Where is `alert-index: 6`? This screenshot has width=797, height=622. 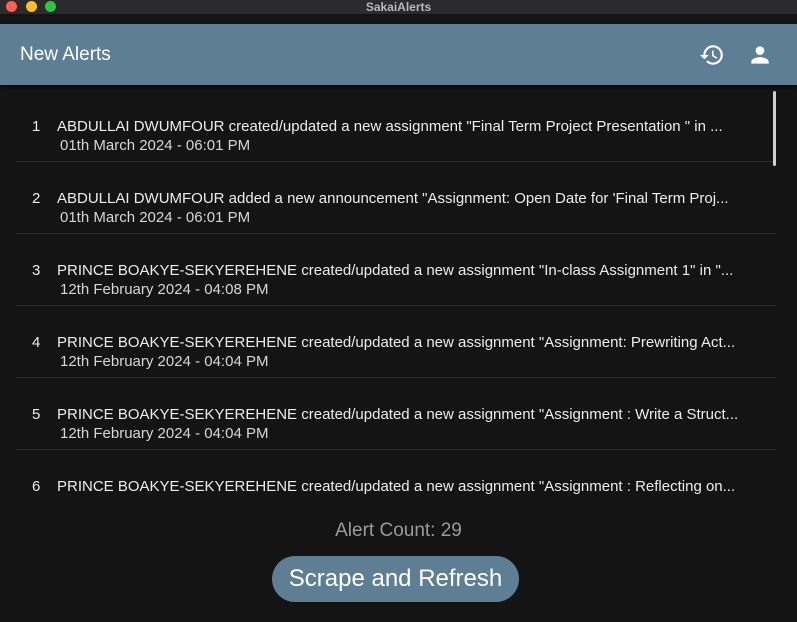
alert-index: 6 is located at coordinates (36, 486).